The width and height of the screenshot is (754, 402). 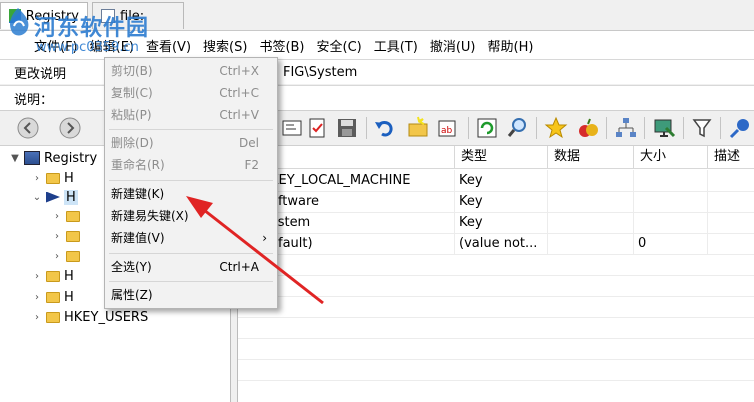 What do you see at coordinates (626, 128) in the screenshot?
I see `network-icon` at bounding box center [626, 128].